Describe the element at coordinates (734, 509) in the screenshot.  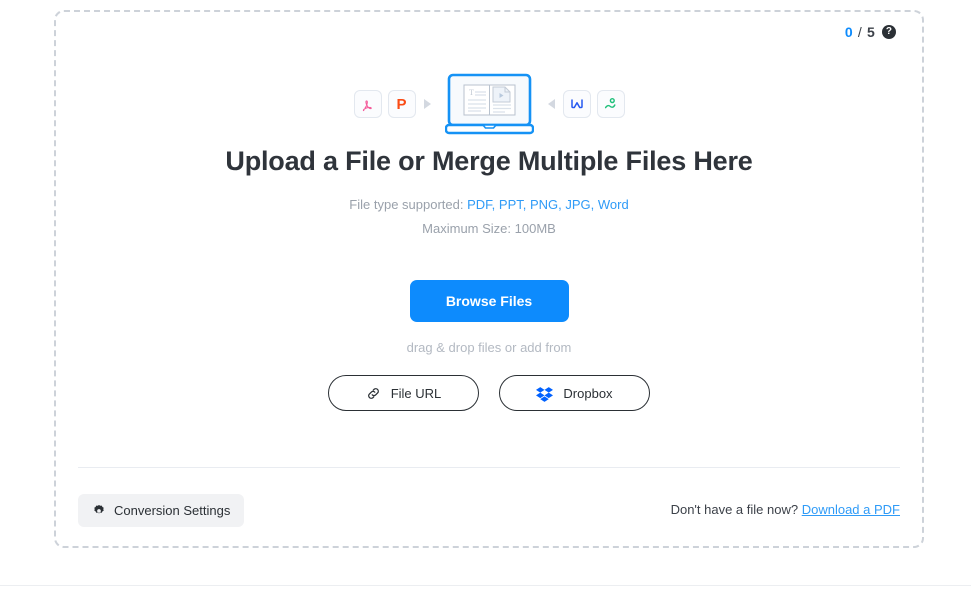
I see `no-file-prompt-text: Don't have a file now?` at that location.